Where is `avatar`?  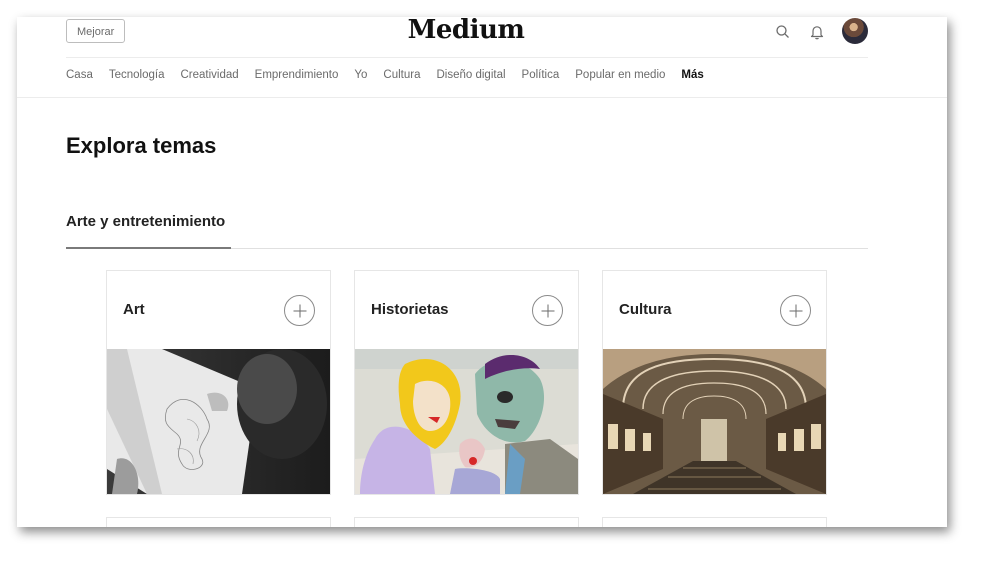
avatar is located at coordinates (855, 31).